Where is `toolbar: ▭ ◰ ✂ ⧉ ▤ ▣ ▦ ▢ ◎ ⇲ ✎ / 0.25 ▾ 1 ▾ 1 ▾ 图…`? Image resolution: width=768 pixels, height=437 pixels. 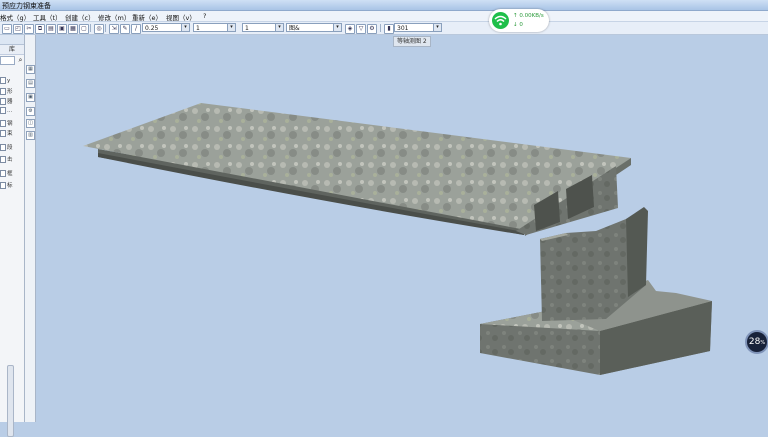 toolbar: ▭ ◰ ✂ ⧉ ▤ ▣ ▦ ▢ ◎ ⇲ ✎ / 0.25 ▾ 1 ▾ 1 ▾ 图… is located at coordinates (384, 28).